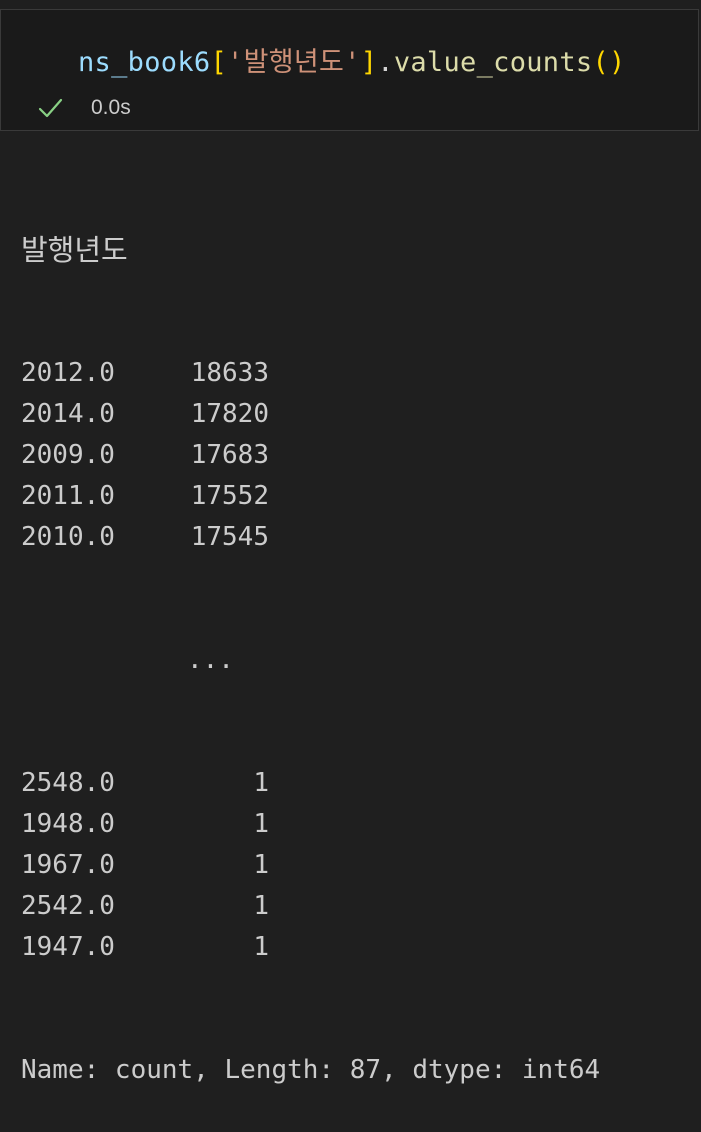 This screenshot has width=701, height=1132. Describe the element at coordinates (311, 1070) in the screenshot. I see `output-footer: Name: count, Length: 87, dtype: int64` at that location.